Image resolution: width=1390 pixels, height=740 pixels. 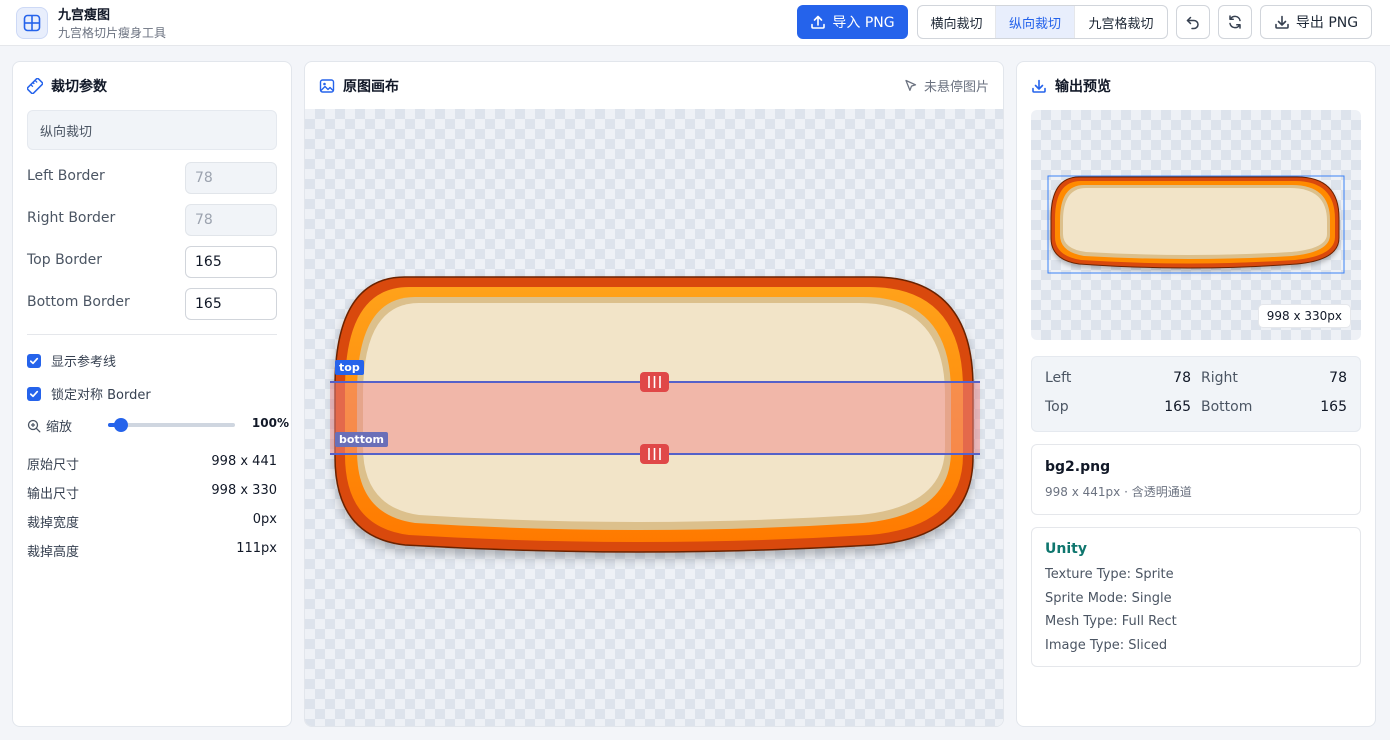 I want to click on zoom-control: 缩放 100%, so click(x=158, y=424).